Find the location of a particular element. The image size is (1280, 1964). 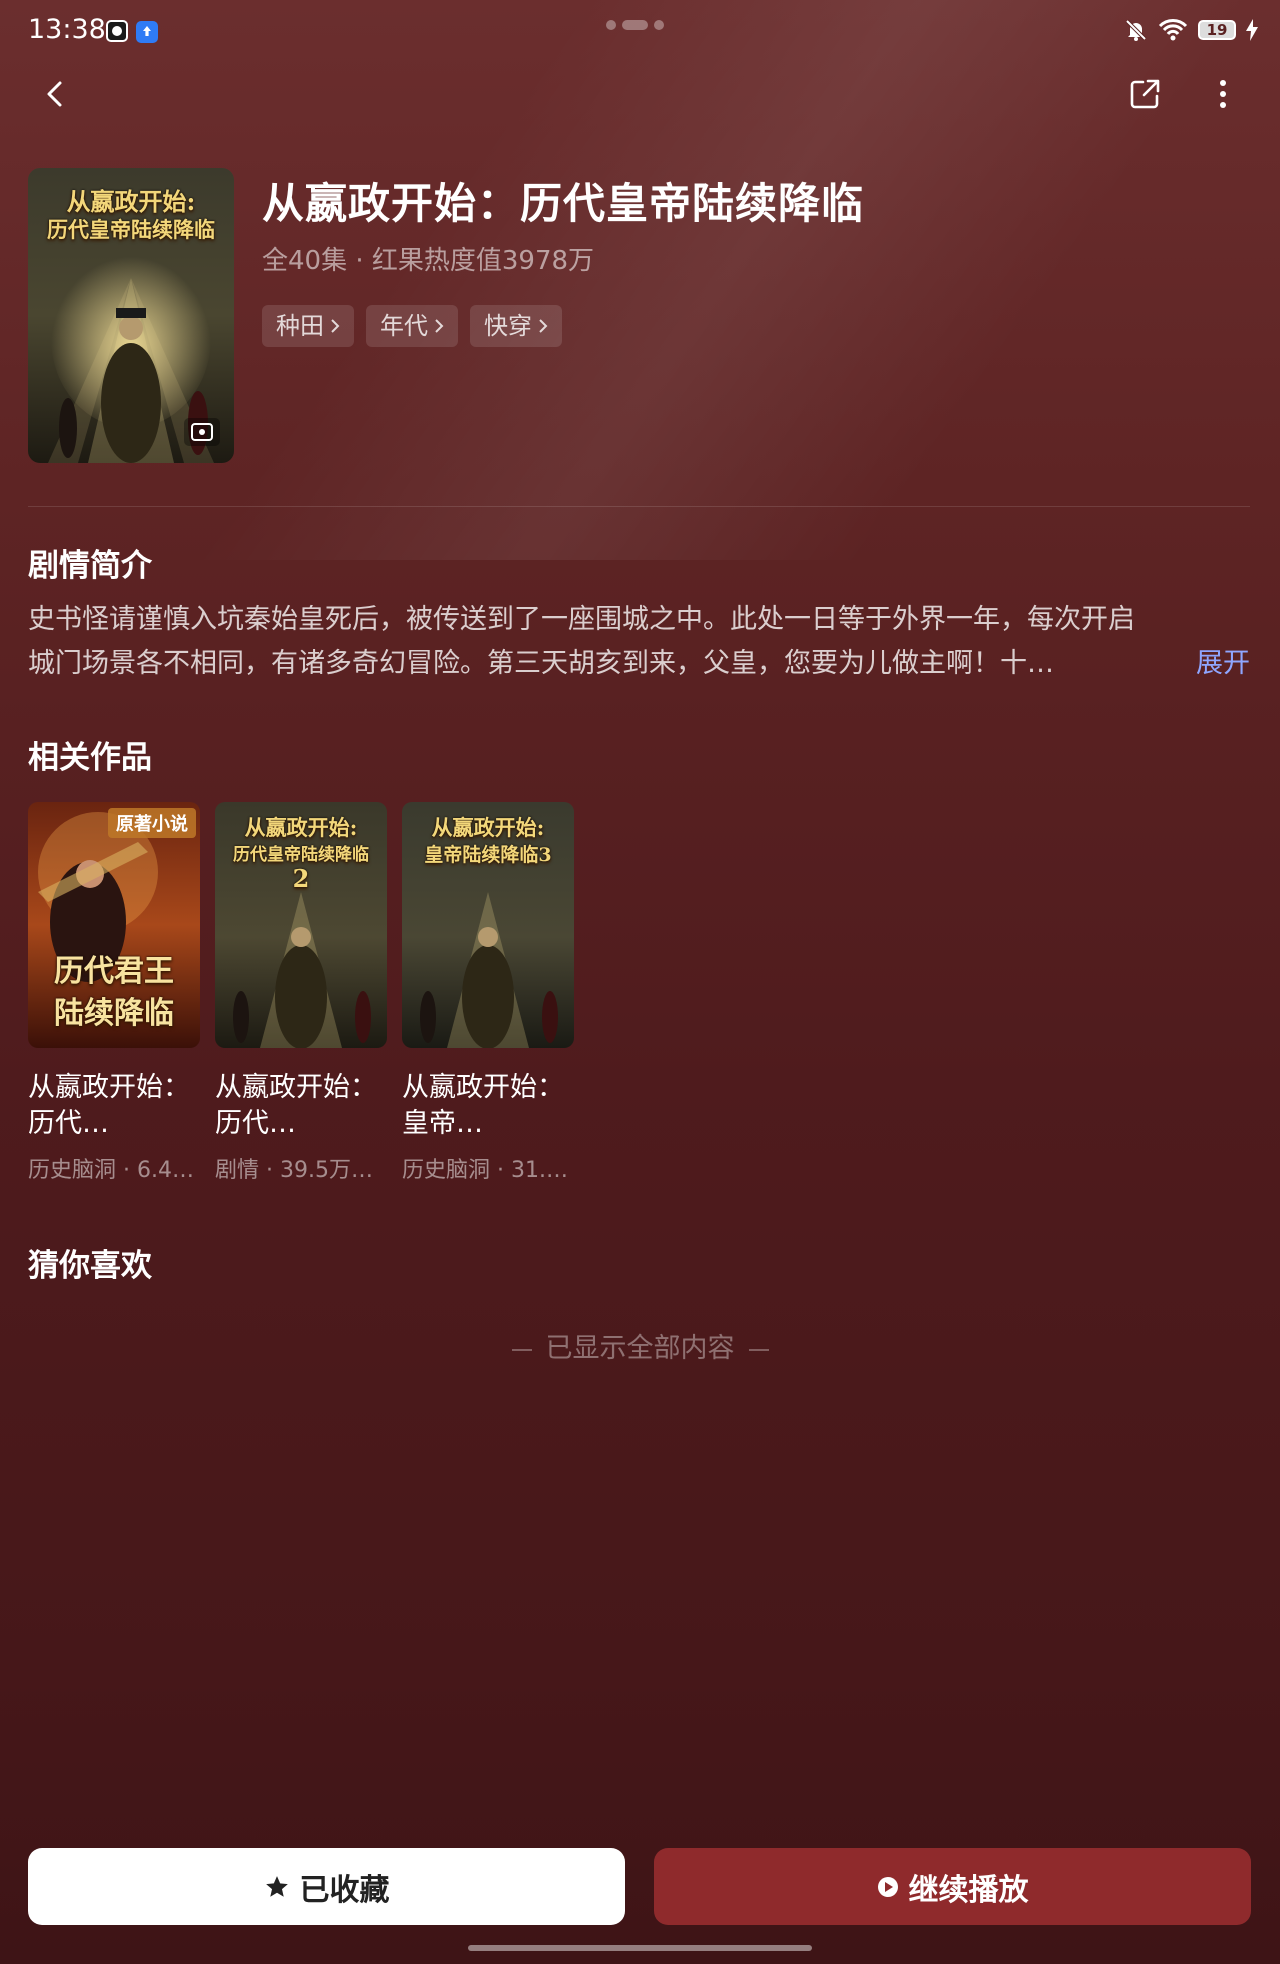

synopsis-heading: 剧情简介 is located at coordinates (90, 566).